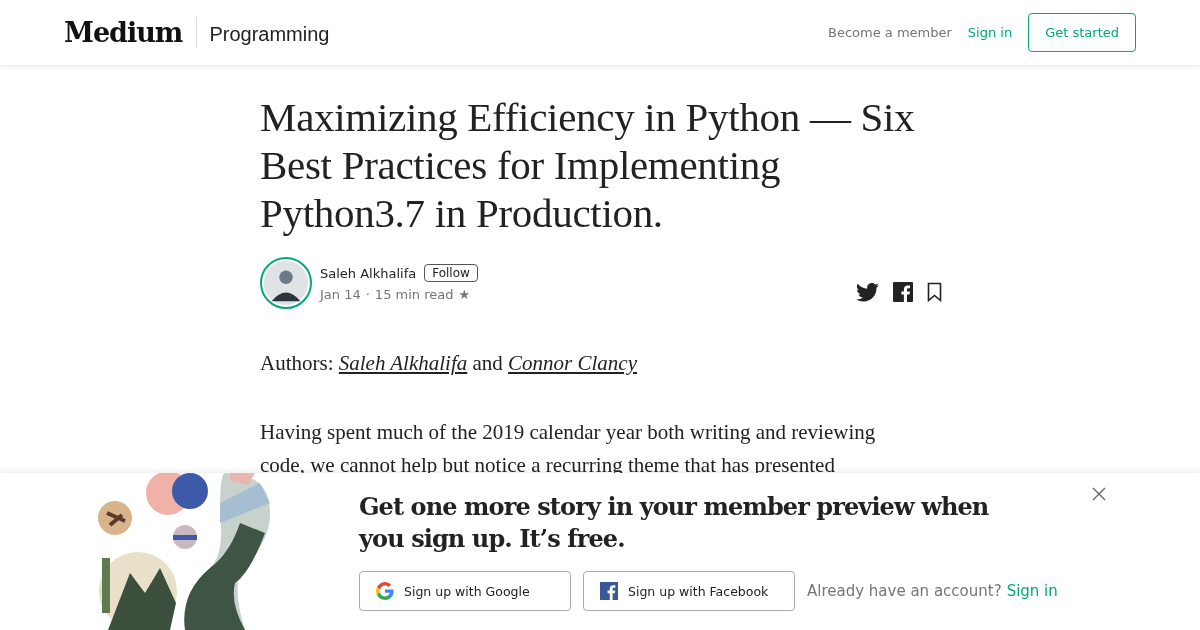  What do you see at coordinates (464, 294) in the screenshot?
I see `star-icon: ★` at bounding box center [464, 294].